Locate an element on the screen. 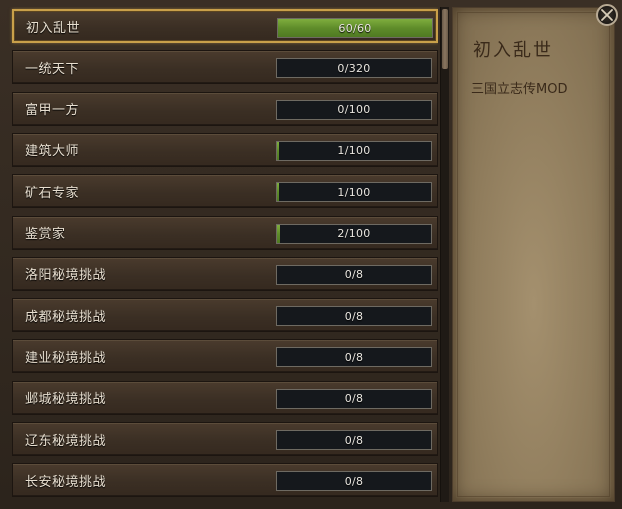  progress-text: 0/320 is located at coordinates (354, 68).